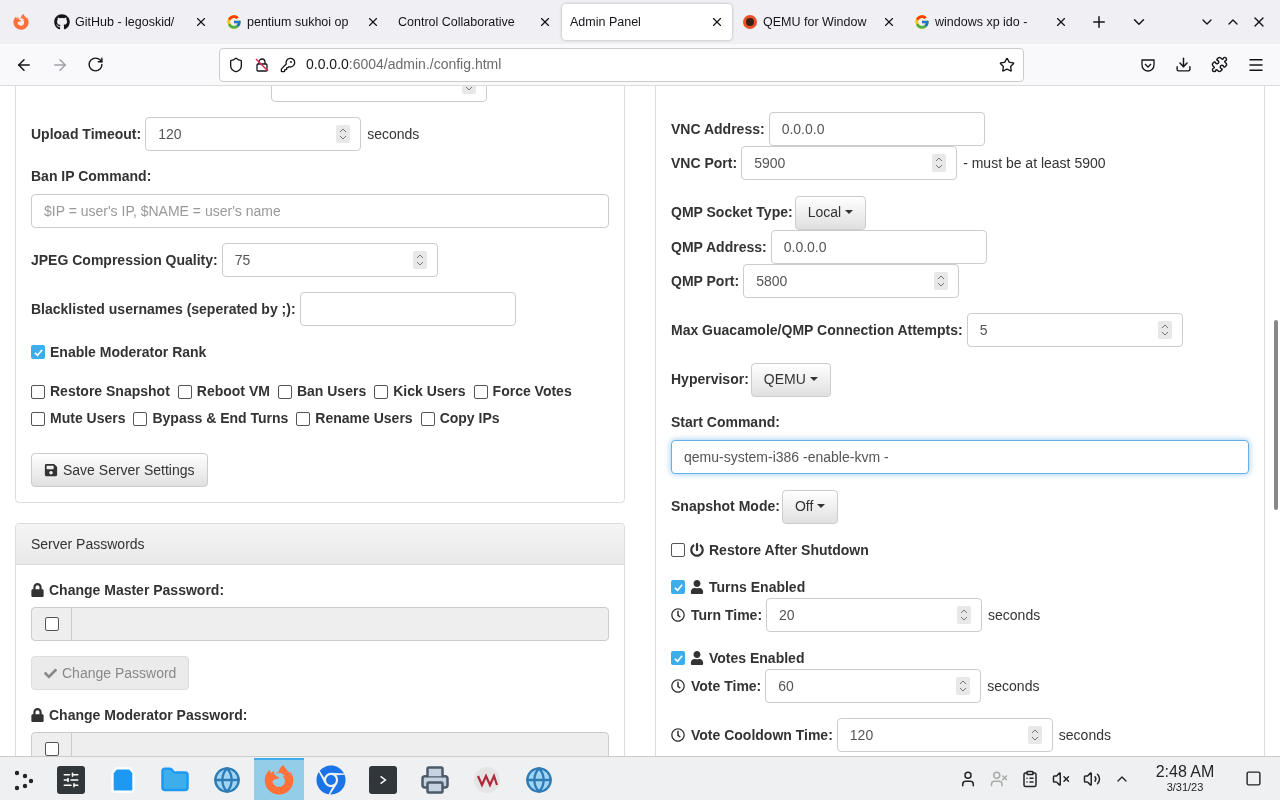  What do you see at coordinates (532, 391) in the screenshot?
I see `field-label: Force Votes` at bounding box center [532, 391].